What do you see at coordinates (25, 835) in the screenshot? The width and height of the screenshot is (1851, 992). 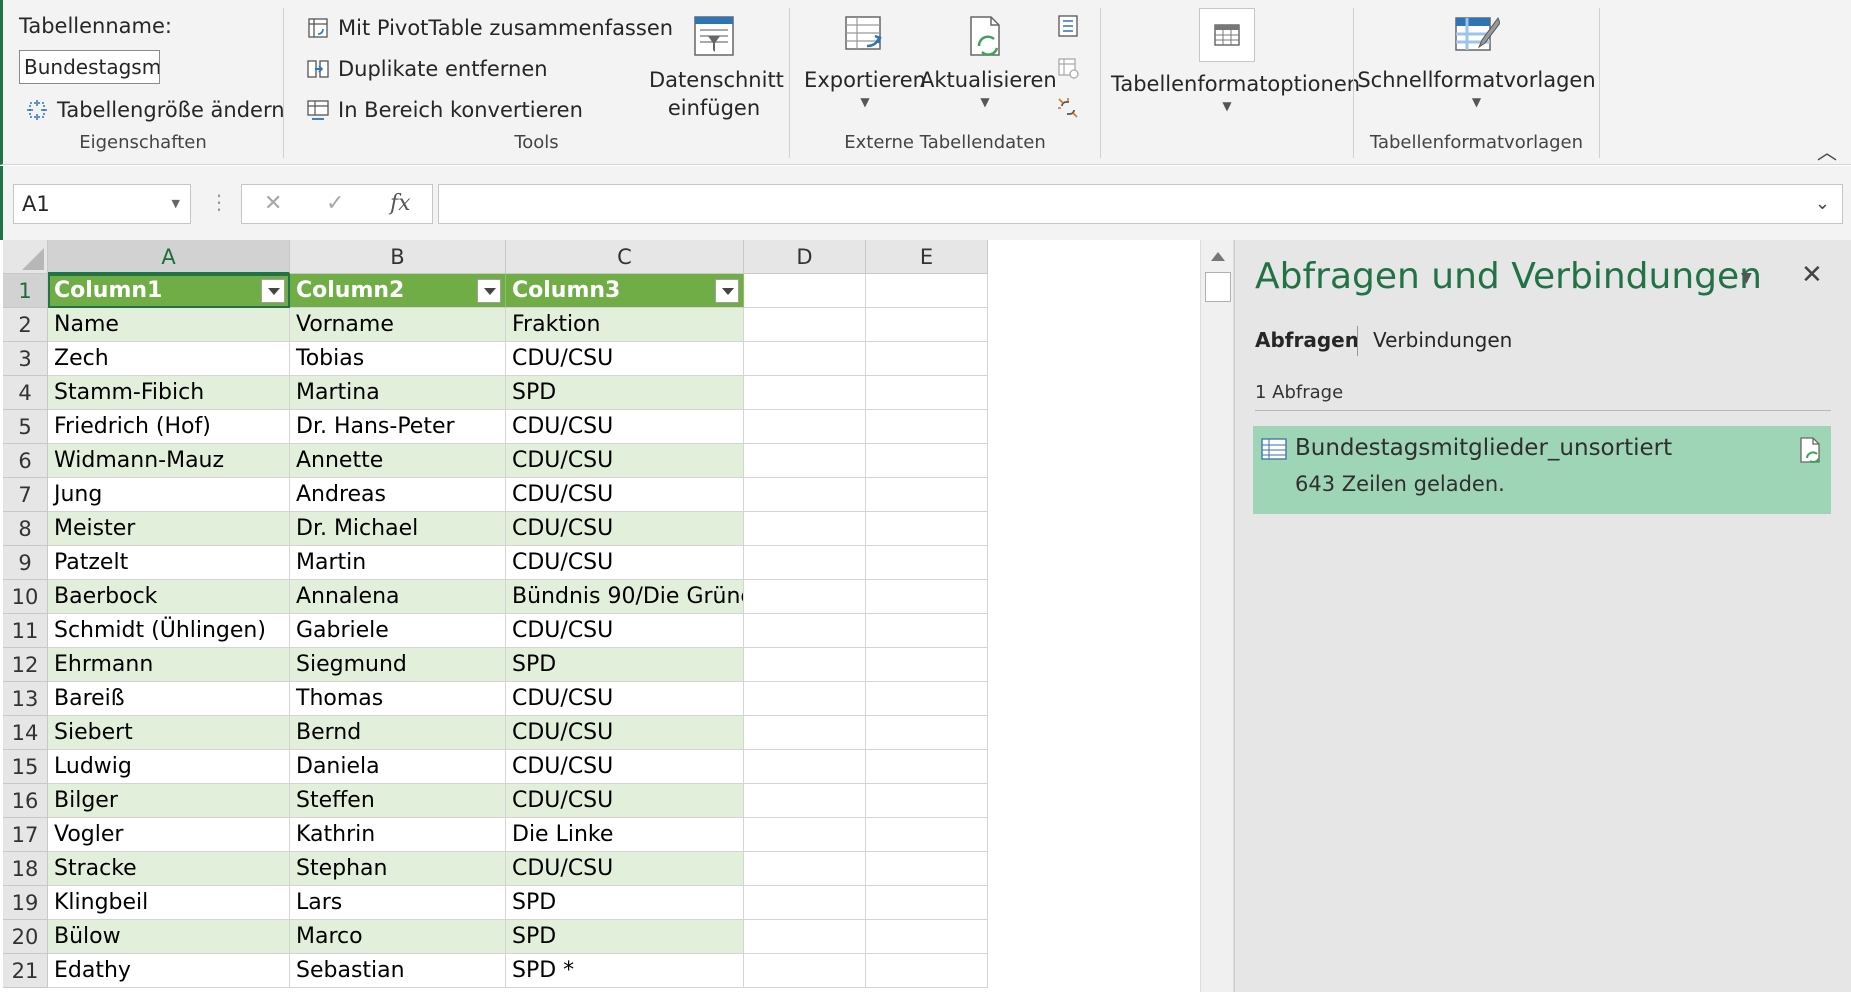 I see `row-header: 17` at bounding box center [25, 835].